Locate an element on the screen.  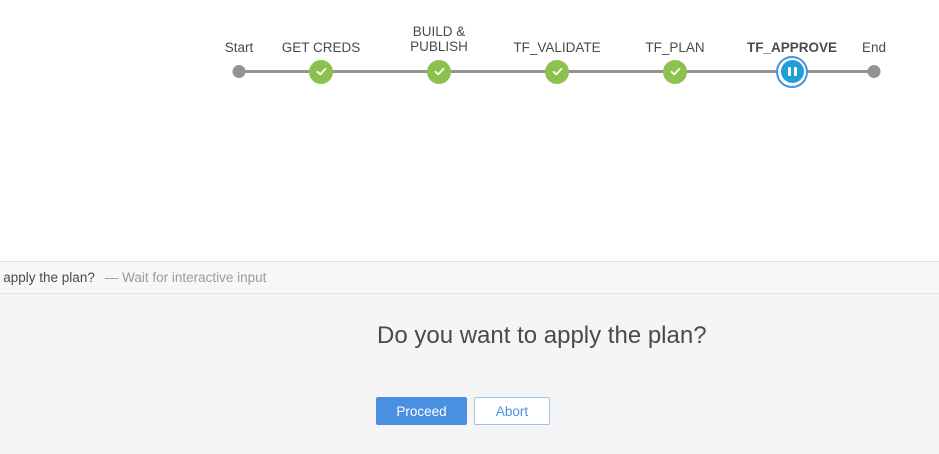
stage-label-line: PUBLISH is located at coordinates (439, 46).